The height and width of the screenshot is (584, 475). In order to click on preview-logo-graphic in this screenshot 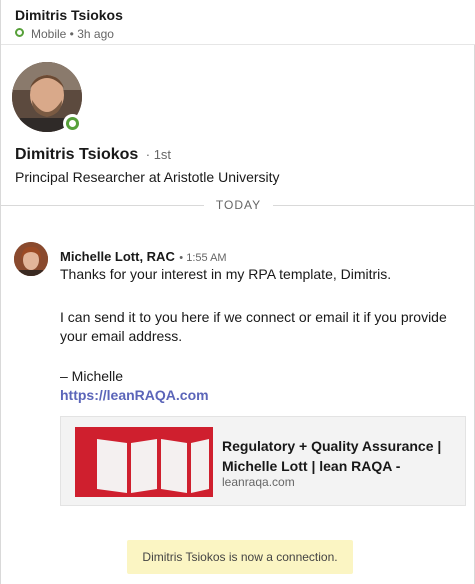, I will do `click(144, 462)`.